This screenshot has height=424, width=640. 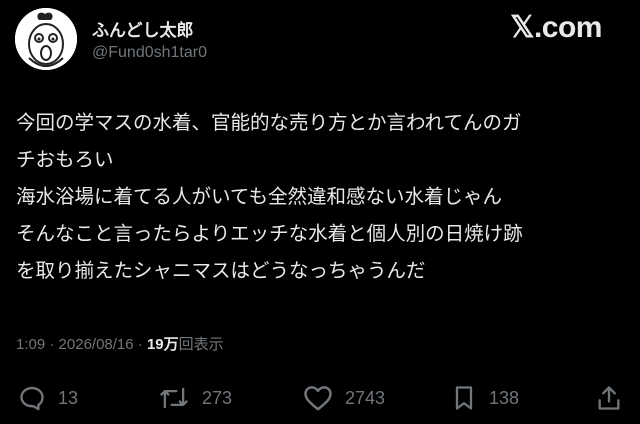 What do you see at coordinates (556, 27) in the screenshot?
I see `x-logo: 𝕏.com` at bounding box center [556, 27].